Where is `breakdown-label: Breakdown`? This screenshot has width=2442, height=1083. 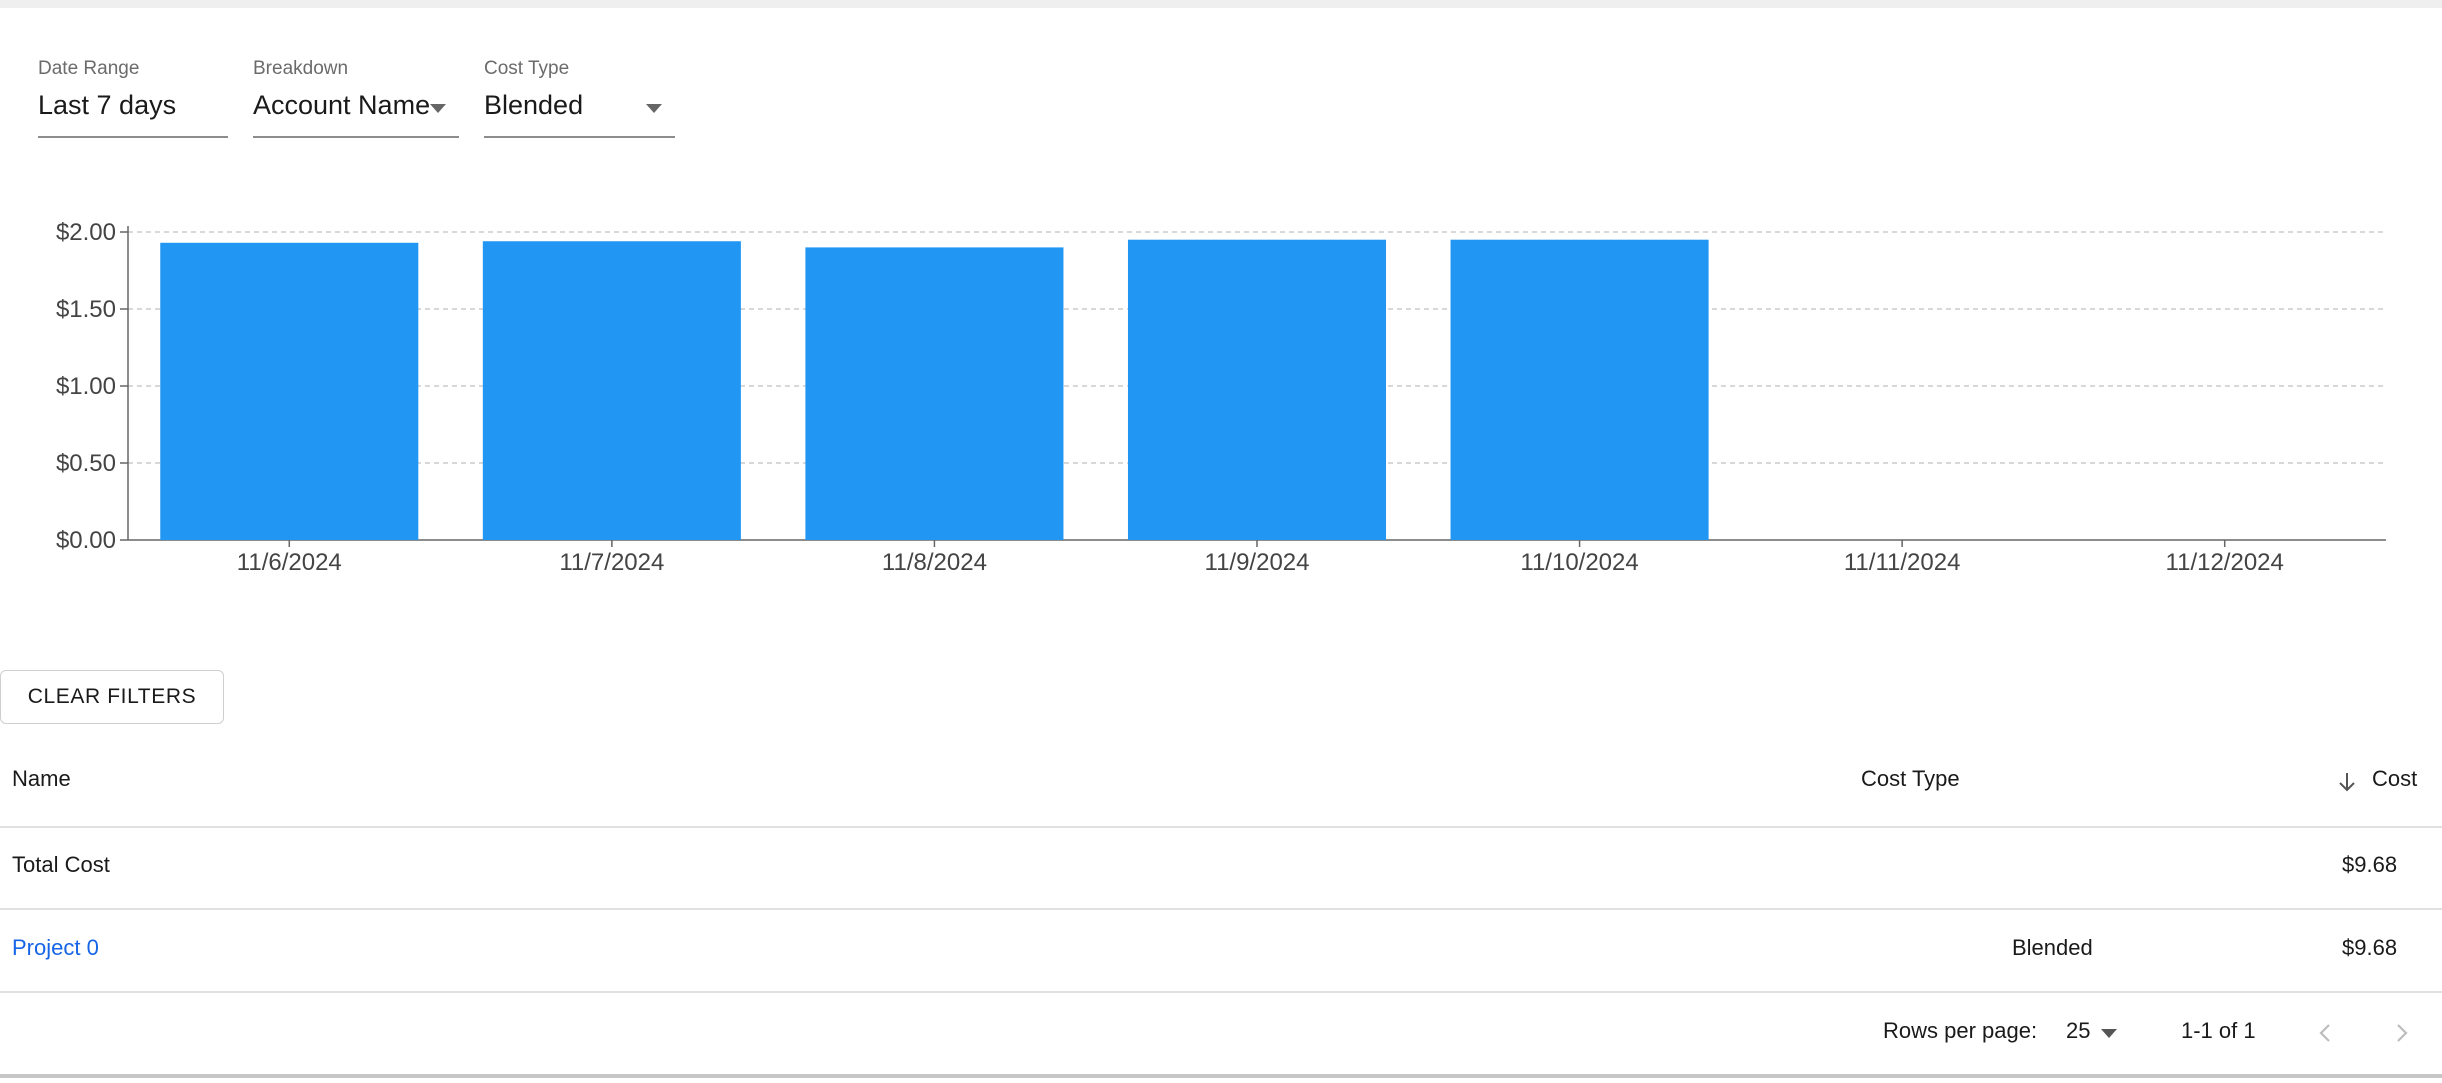
breakdown-label: Breakdown is located at coordinates (301, 68).